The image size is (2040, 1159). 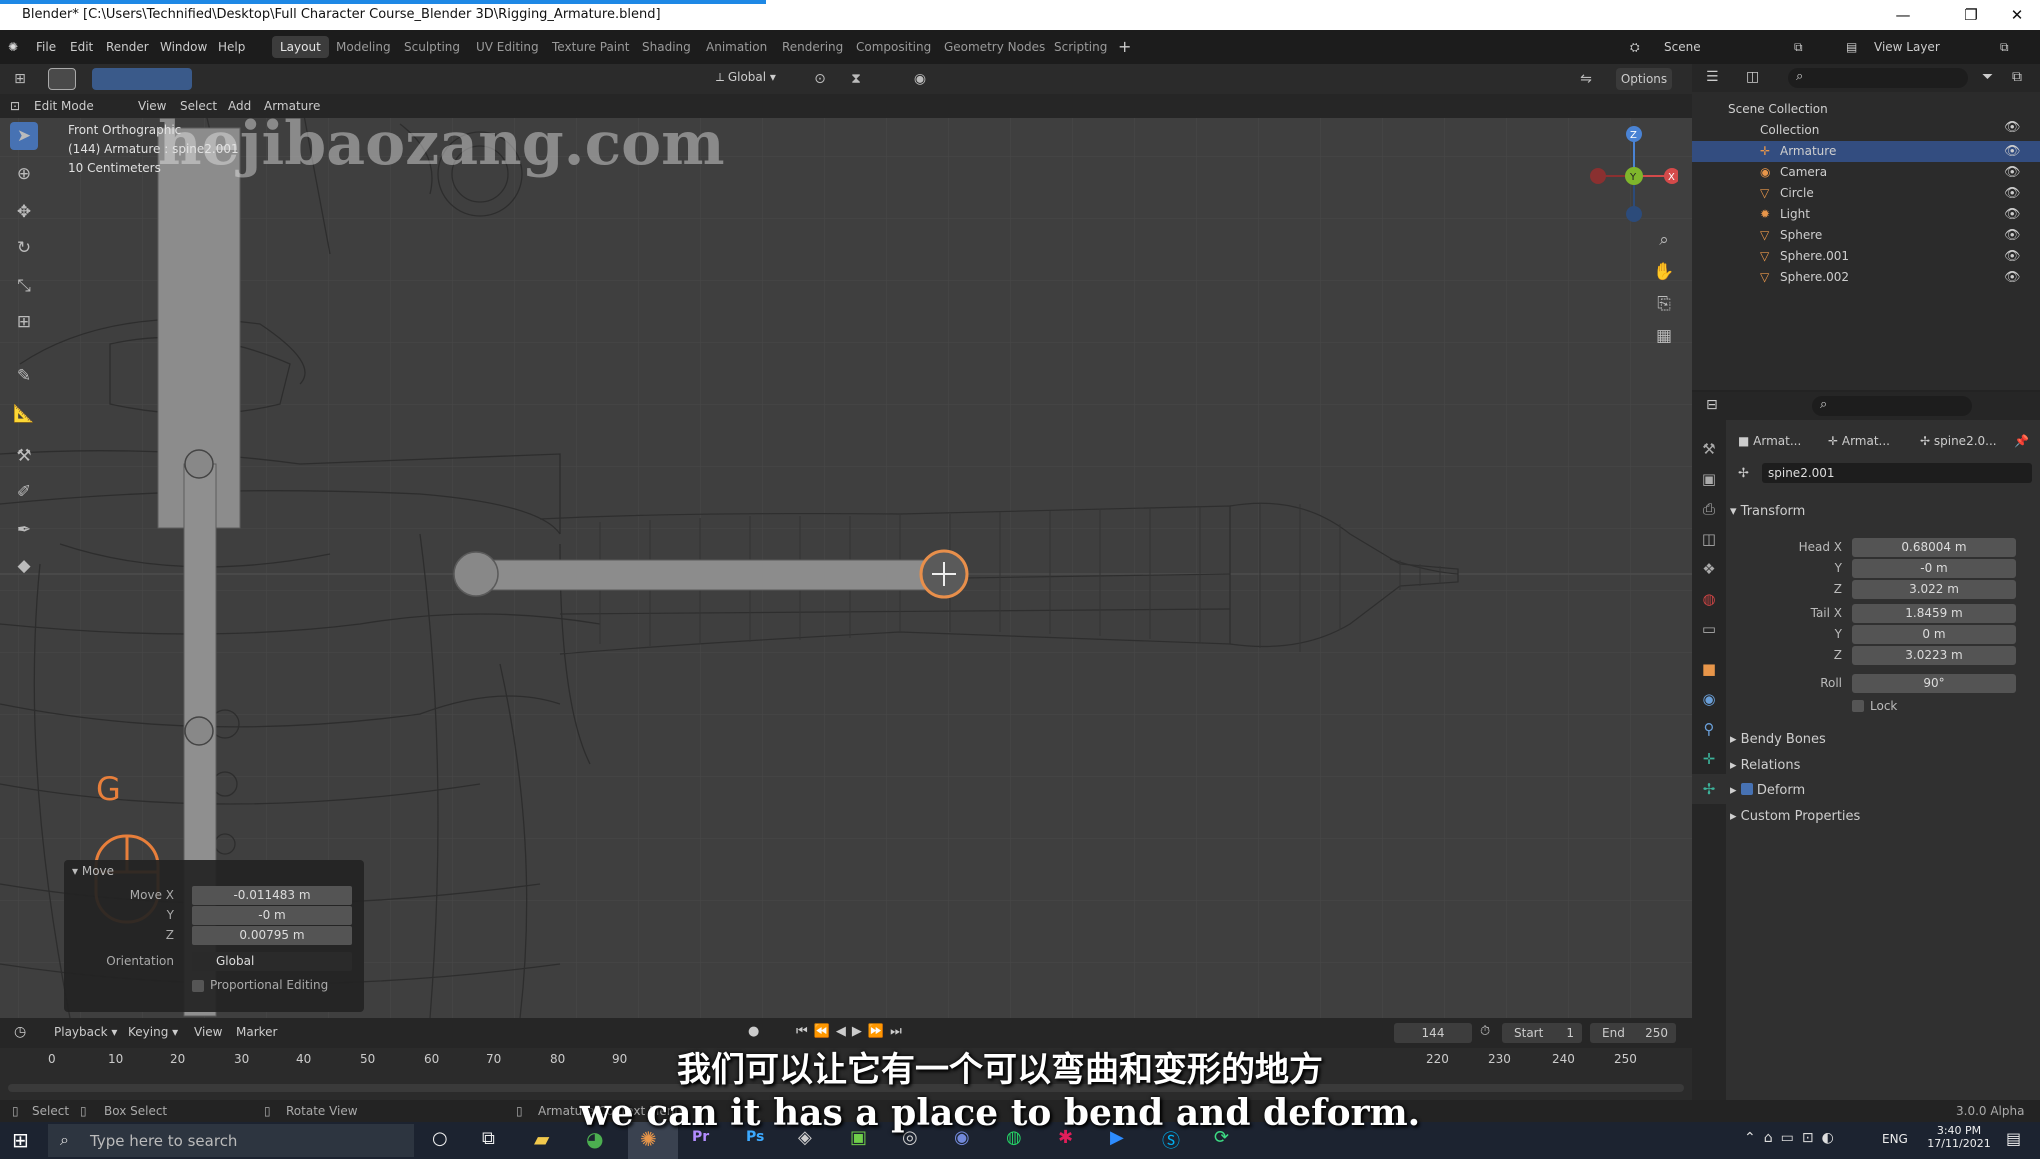 I want to click on tab-scripting: Scripting, so click(x=1080, y=47).